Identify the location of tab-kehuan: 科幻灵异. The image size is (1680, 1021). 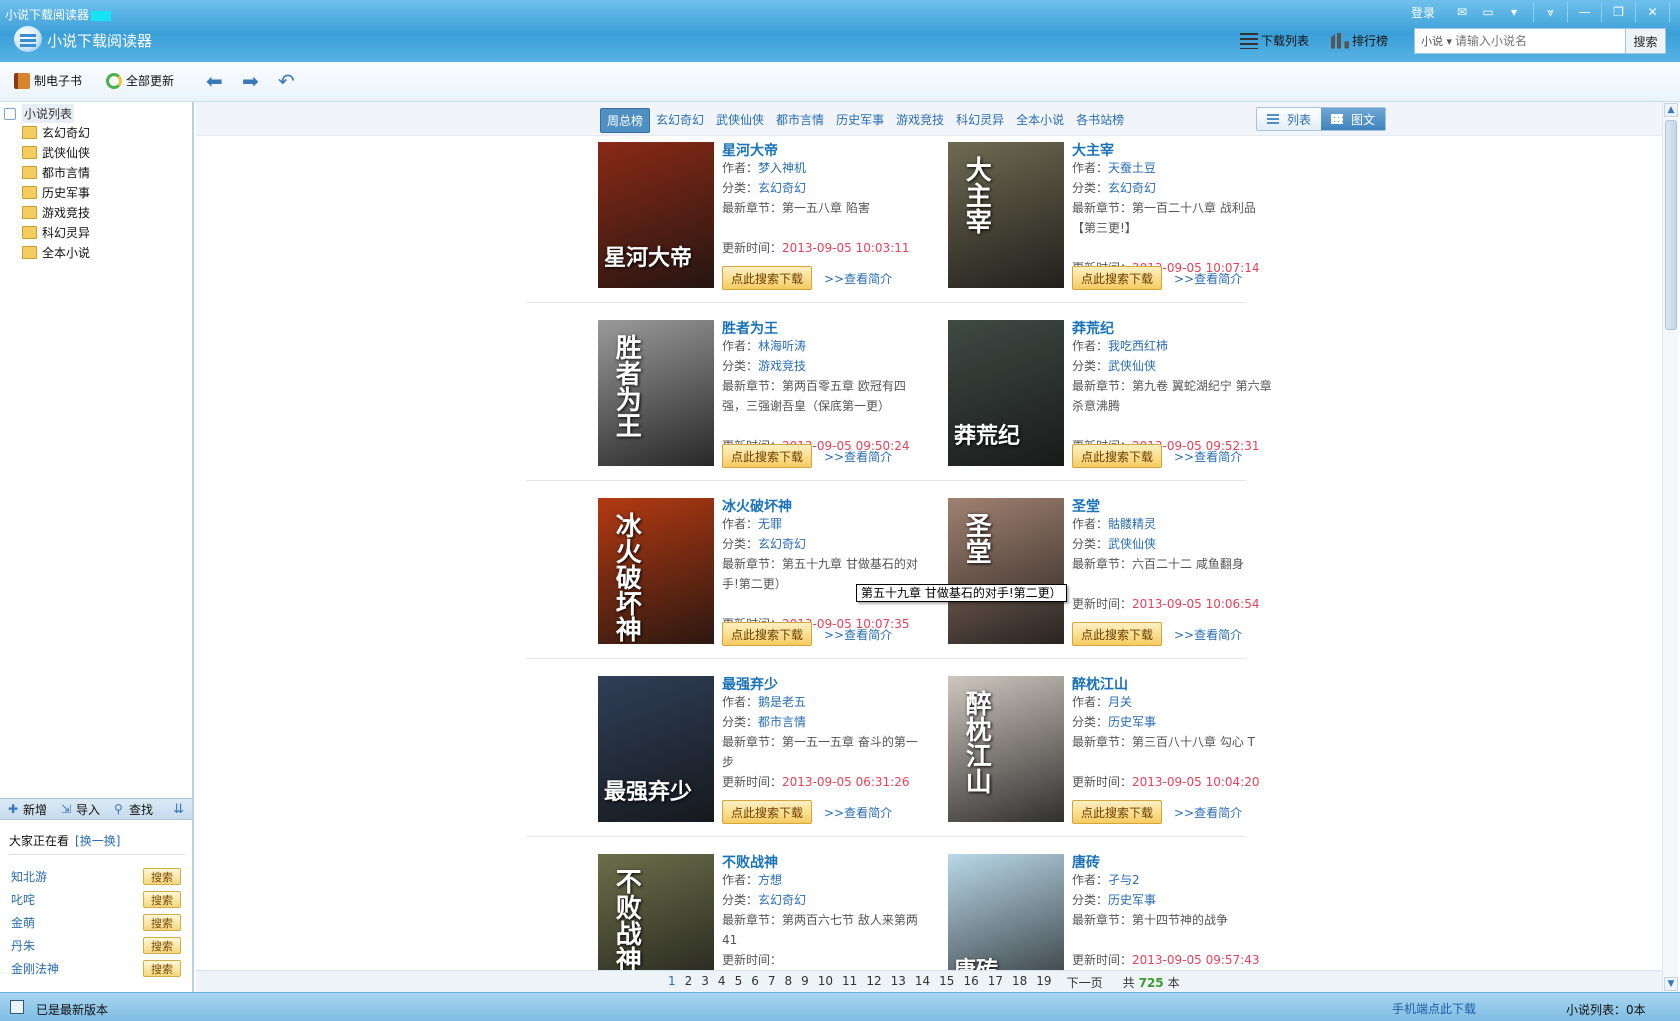
(980, 120).